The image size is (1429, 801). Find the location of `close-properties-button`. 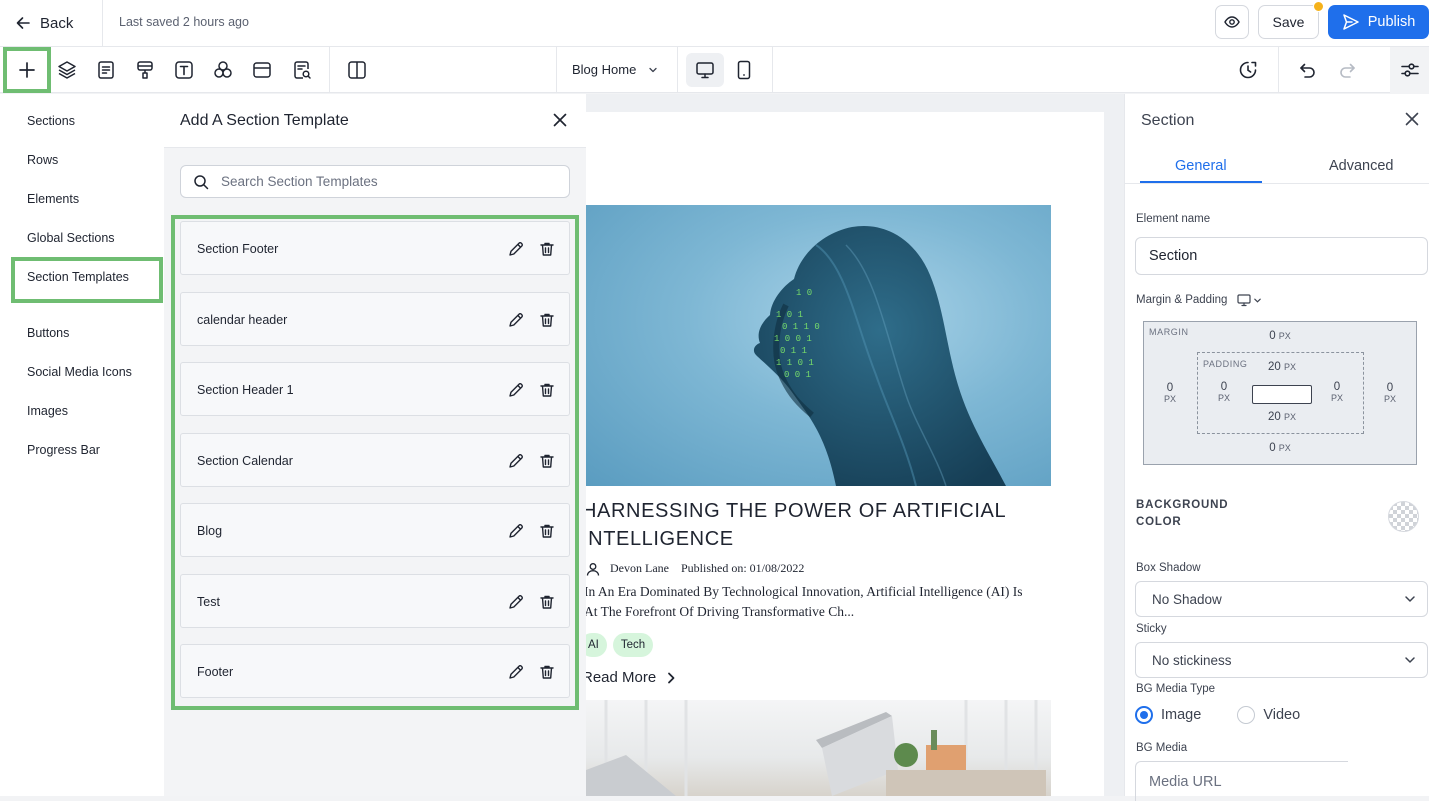

close-properties-button is located at coordinates (1412, 119).